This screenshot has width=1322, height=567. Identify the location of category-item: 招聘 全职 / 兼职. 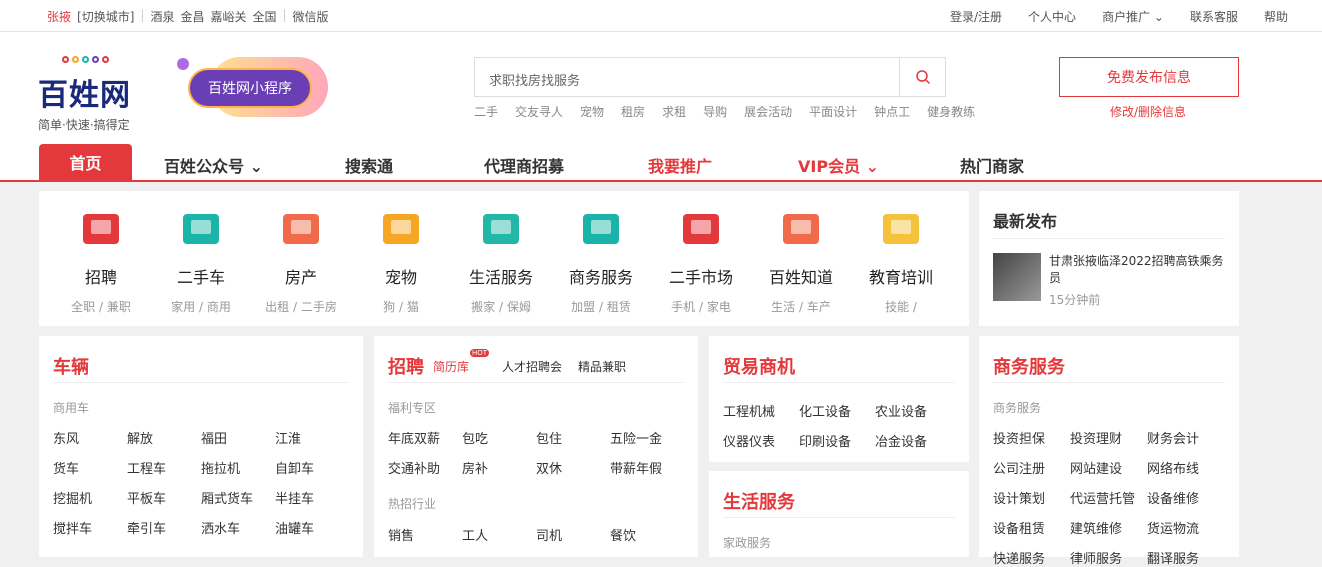
(101, 252).